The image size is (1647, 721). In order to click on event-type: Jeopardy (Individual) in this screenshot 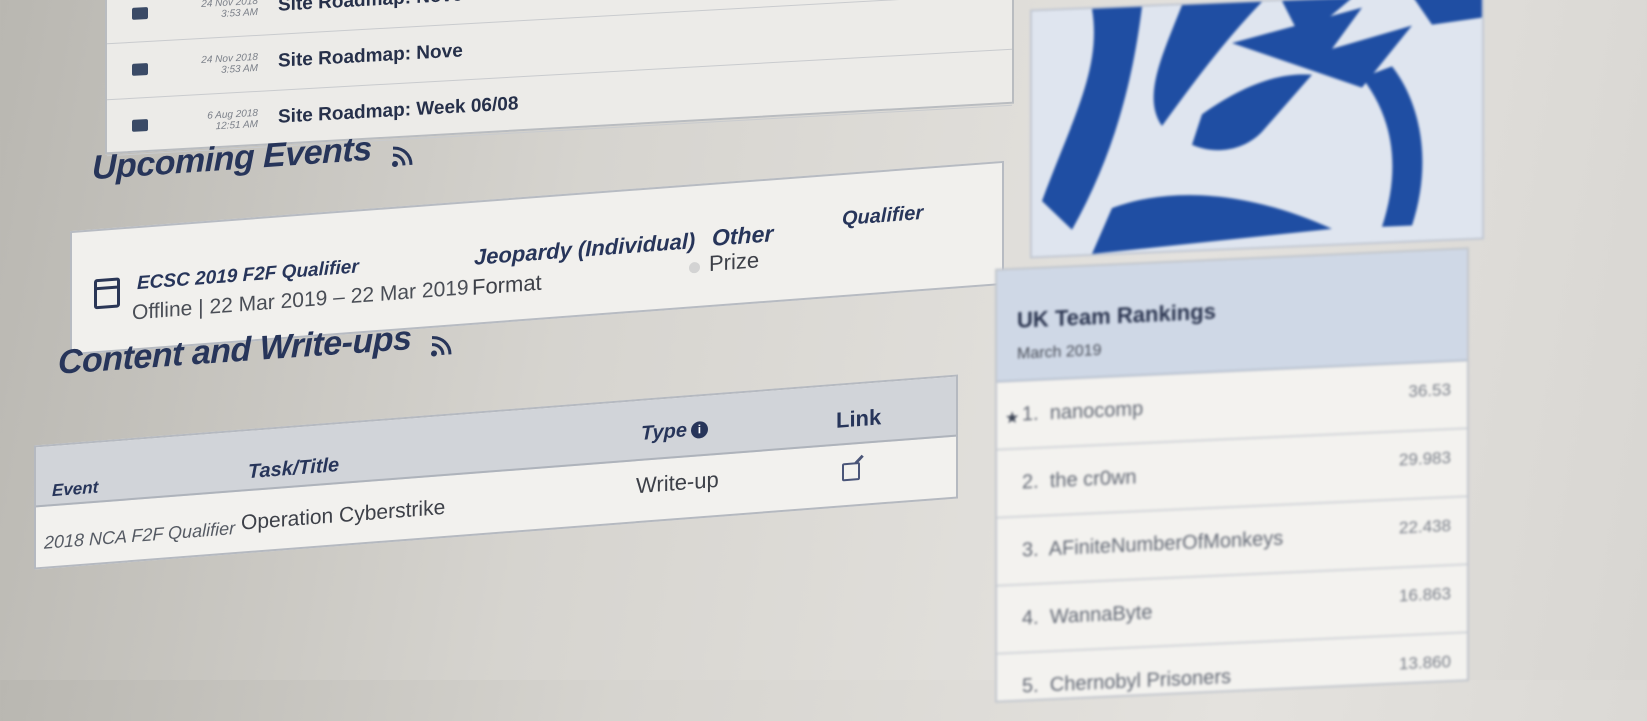, I will do `click(585, 249)`.